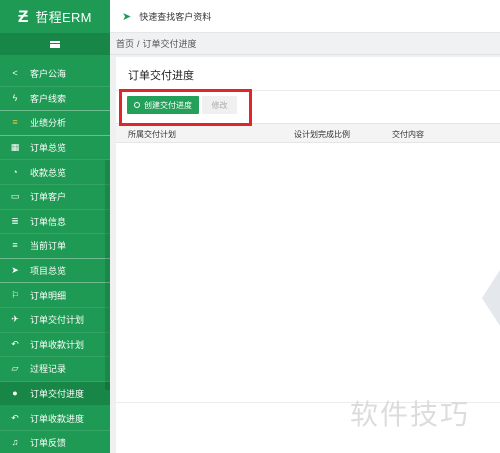 This screenshot has width=500, height=453. I want to click on side-arrow-decoration, so click(491, 298).